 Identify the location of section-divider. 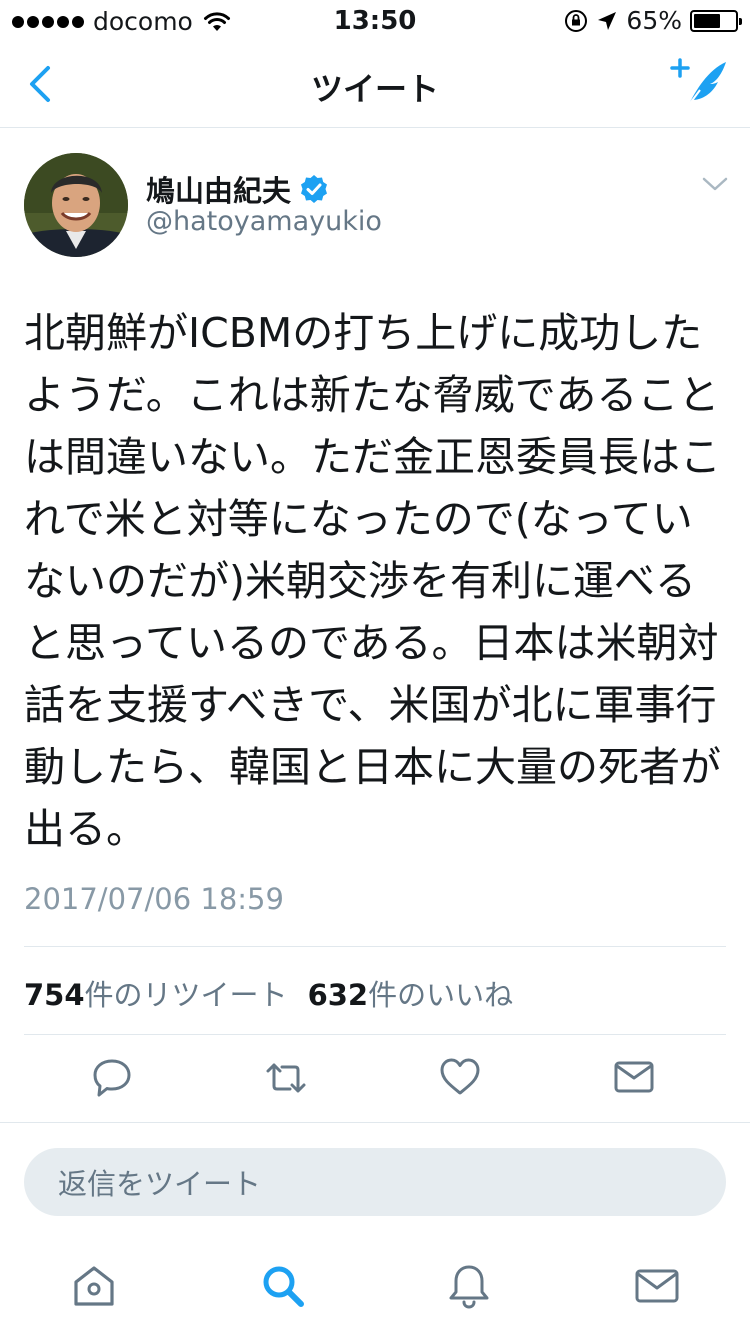
(375, 1122).